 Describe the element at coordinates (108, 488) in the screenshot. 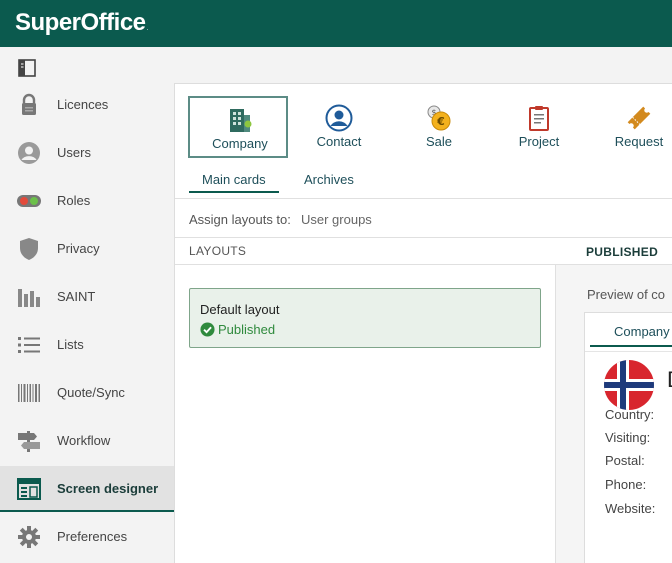

I see `sidebar-item-label: Screen designer` at that location.